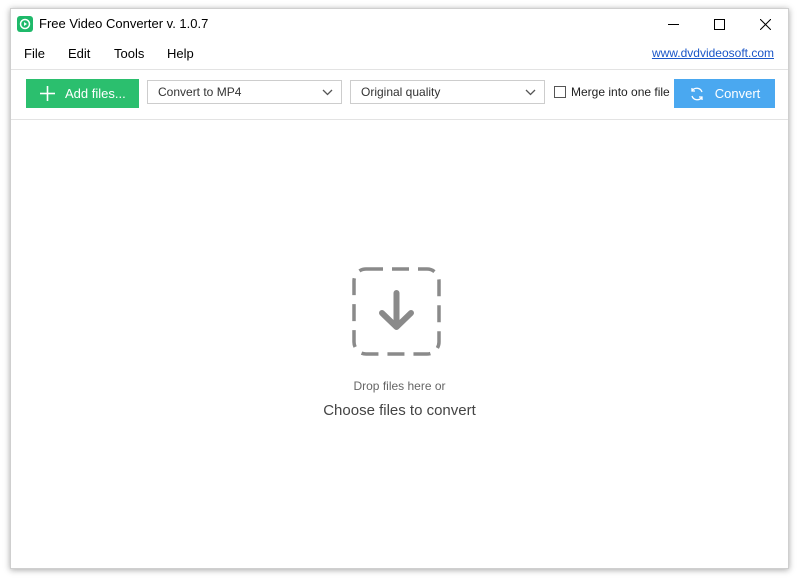 Image resolution: width=800 pixels, height=579 pixels. I want to click on app-logo-icon, so click(25, 24).